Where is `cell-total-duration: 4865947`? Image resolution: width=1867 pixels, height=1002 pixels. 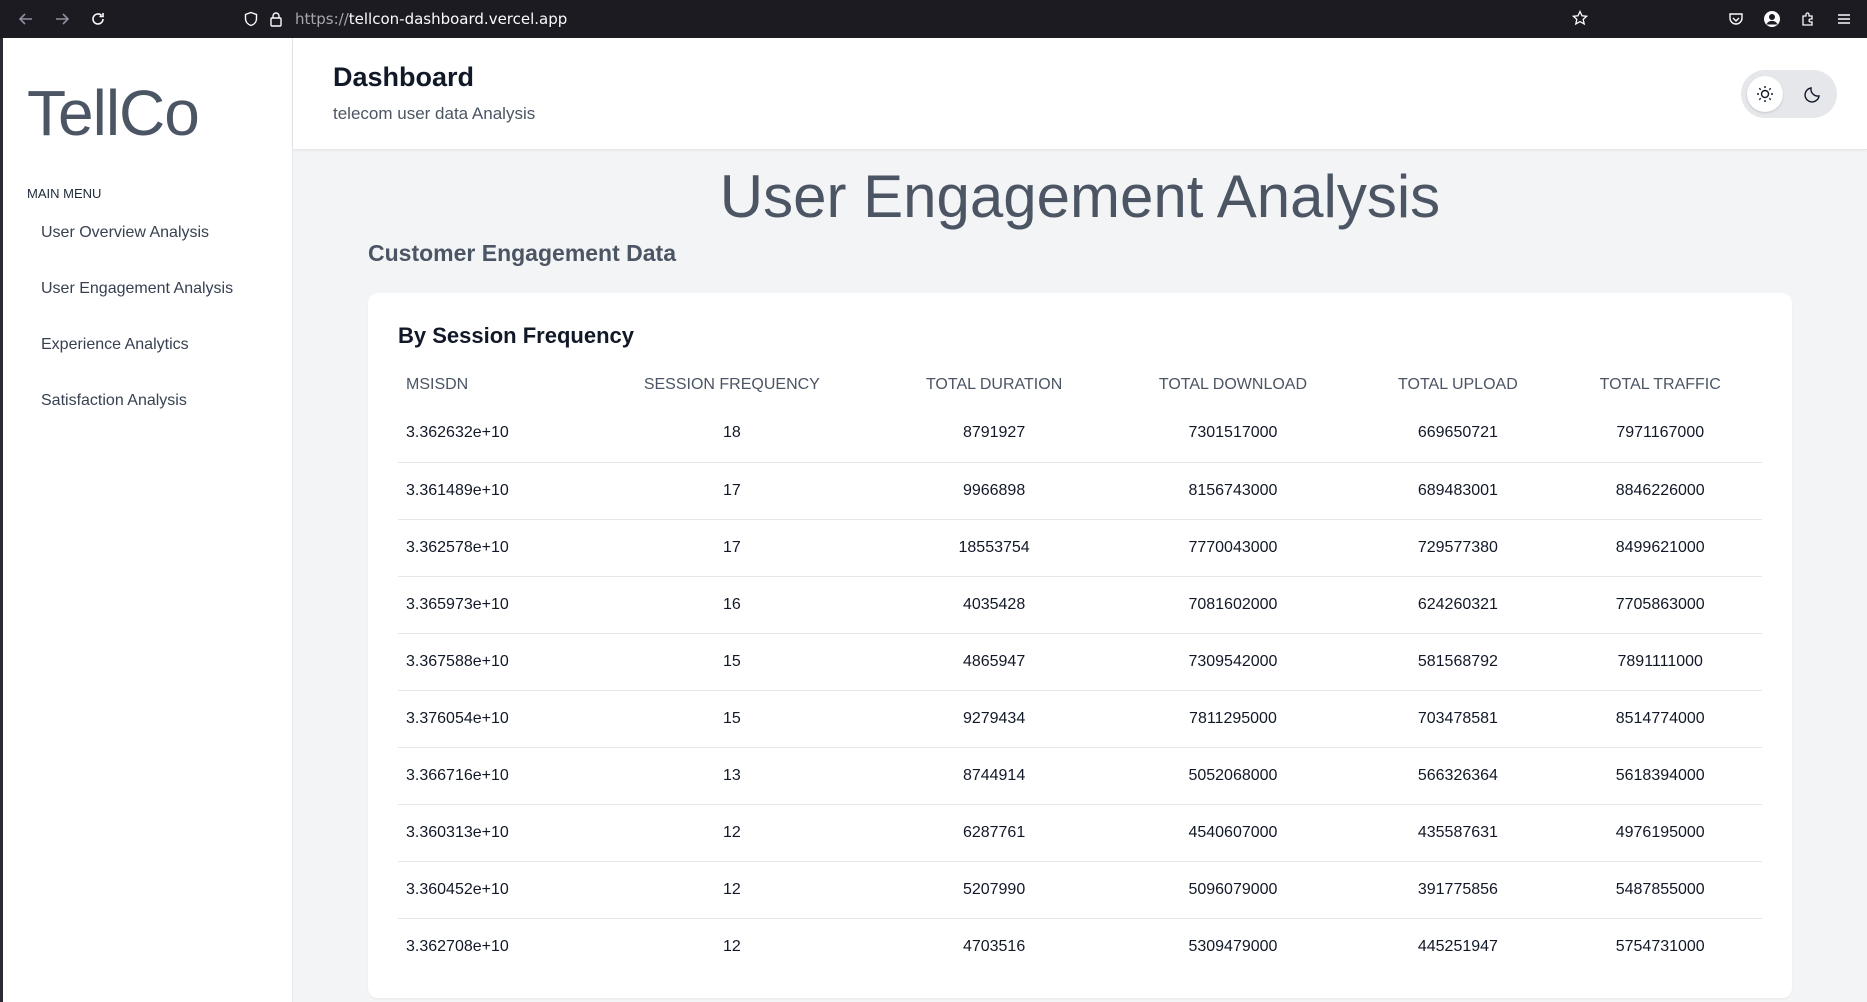
cell-total-duration: 4865947 is located at coordinates (994, 662).